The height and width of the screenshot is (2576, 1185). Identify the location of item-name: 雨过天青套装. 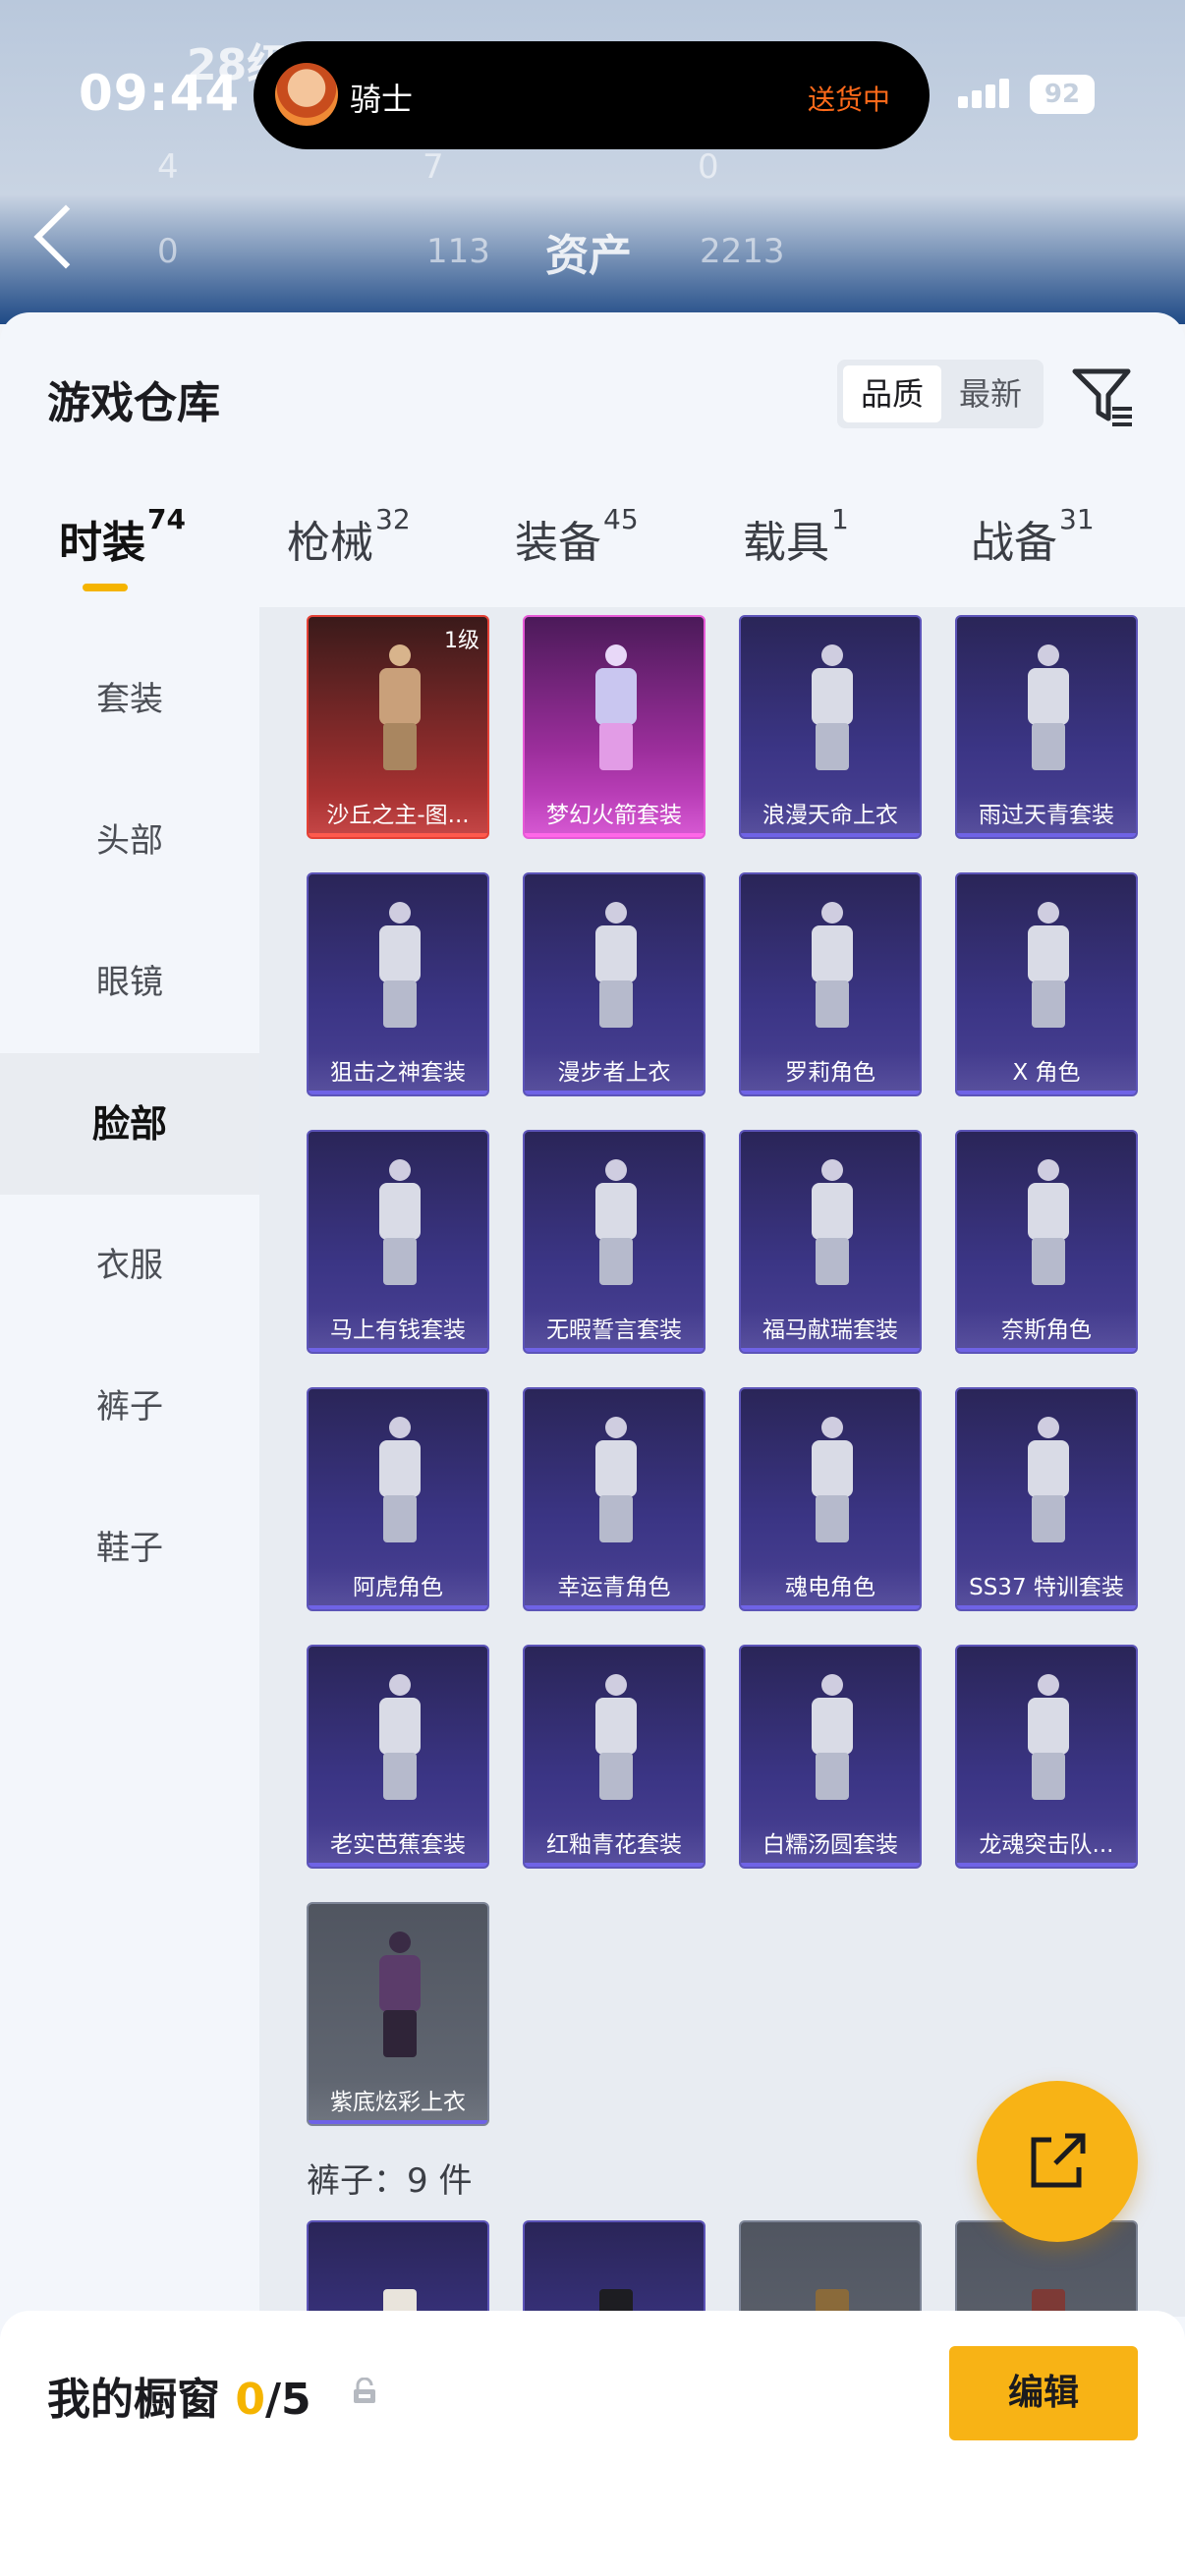
(1046, 815).